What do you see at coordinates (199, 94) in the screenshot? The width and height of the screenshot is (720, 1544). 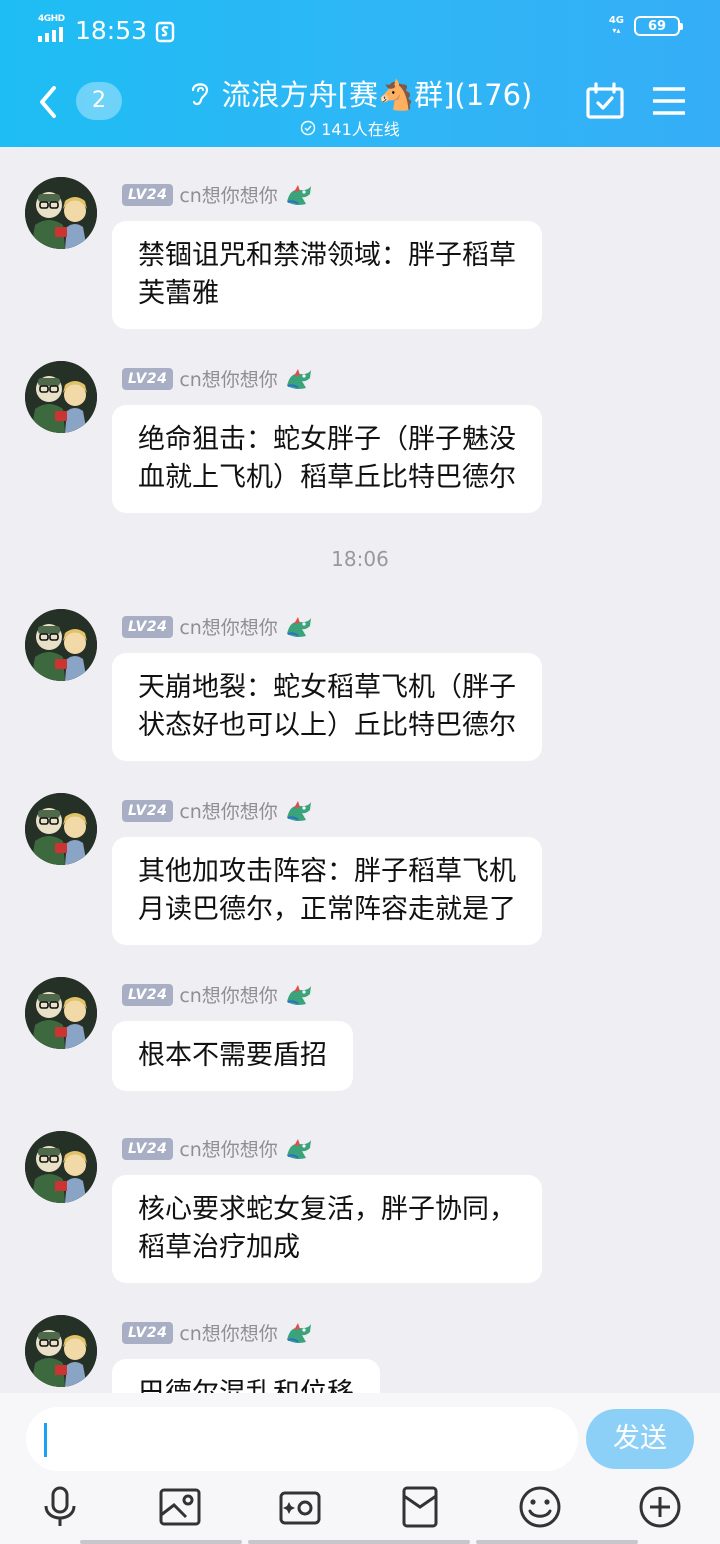 I see `ear-icon` at bounding box center [199, 94].